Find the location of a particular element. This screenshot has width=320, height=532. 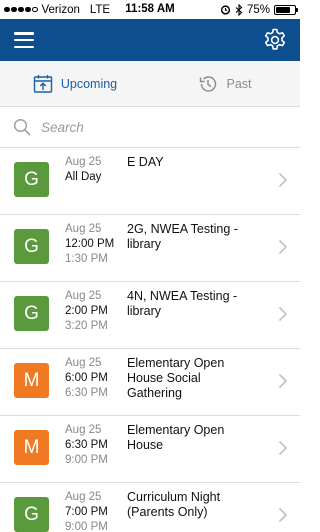

status-right: 75% is located at coordinates (259, 9).